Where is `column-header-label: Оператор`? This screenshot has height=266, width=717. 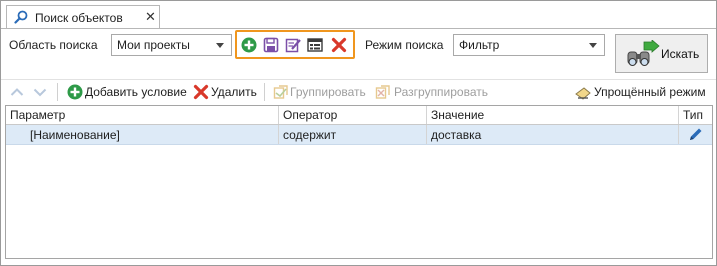 column-header-label: Оператор is located at coordinates (310, 115).